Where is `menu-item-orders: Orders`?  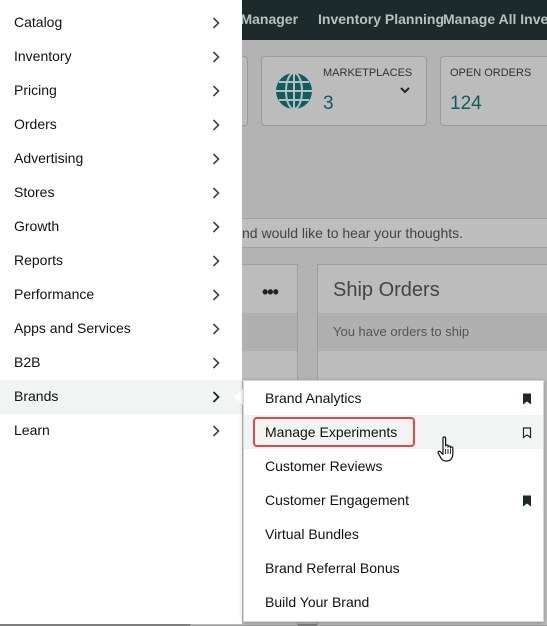
menu-item-orders: Orders is located at coordinates (121, 125).